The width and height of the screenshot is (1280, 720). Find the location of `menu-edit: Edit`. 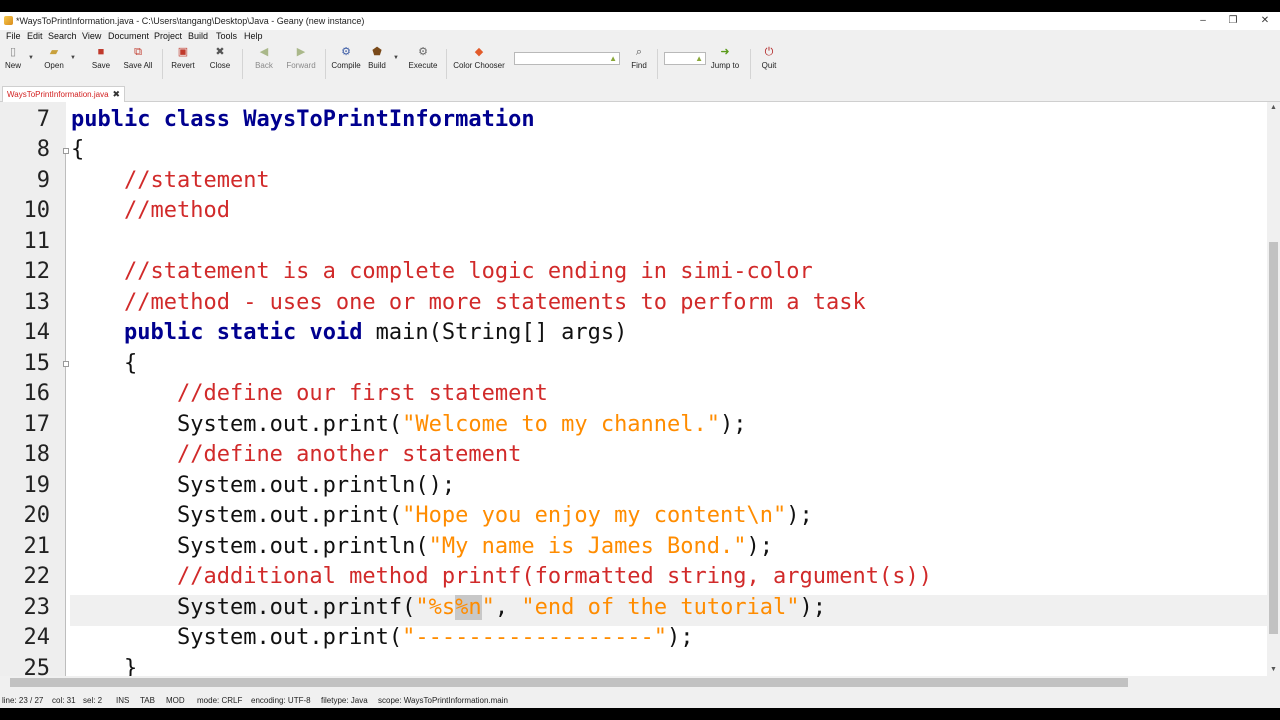

menu-edit: Edit is located at coordinates (35, 36).